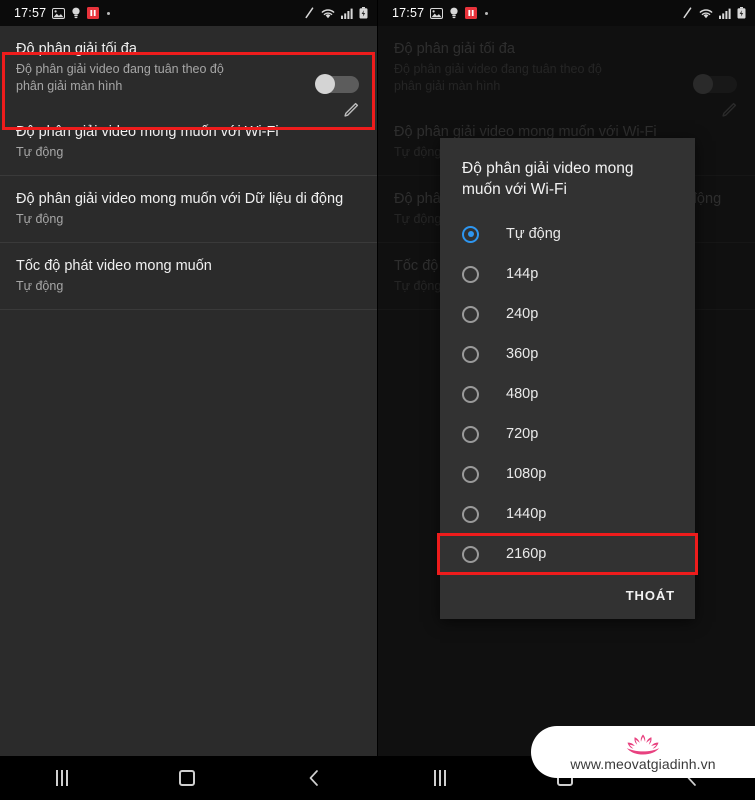  Describe the element at coordinates (567, 474) in the screenshot. I see `radio-option-1080p: 1080p` at that location.